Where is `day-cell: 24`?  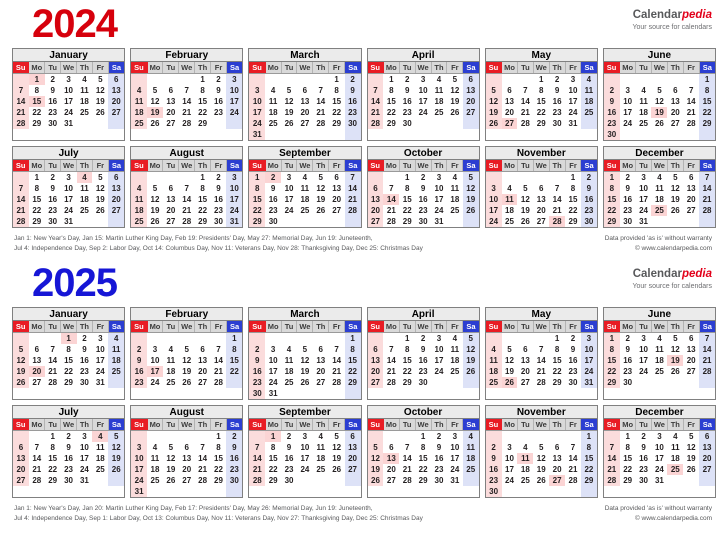 day-cell: 24 is located at coordinates (257, 123).